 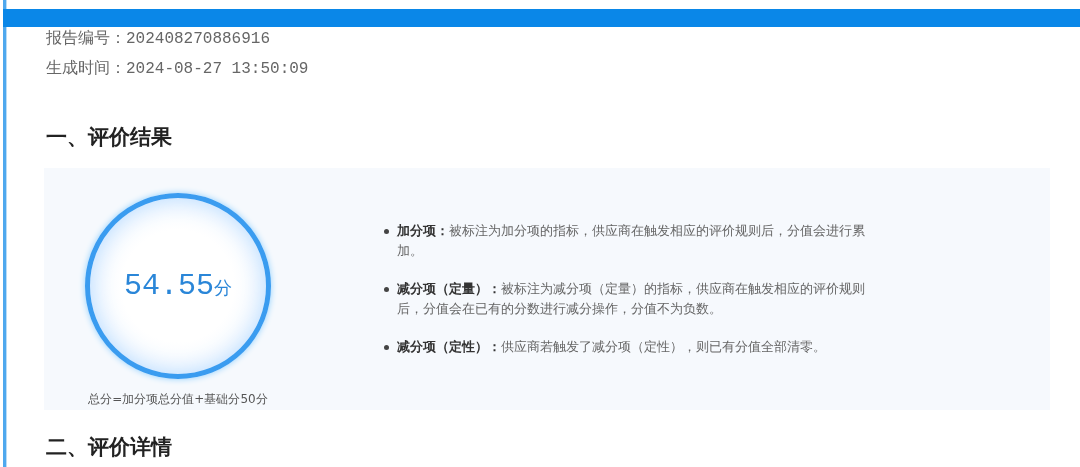 I want to click on meta-line: 生成时间：2024-08-27 13:50:09, so click(x=178, y=69).